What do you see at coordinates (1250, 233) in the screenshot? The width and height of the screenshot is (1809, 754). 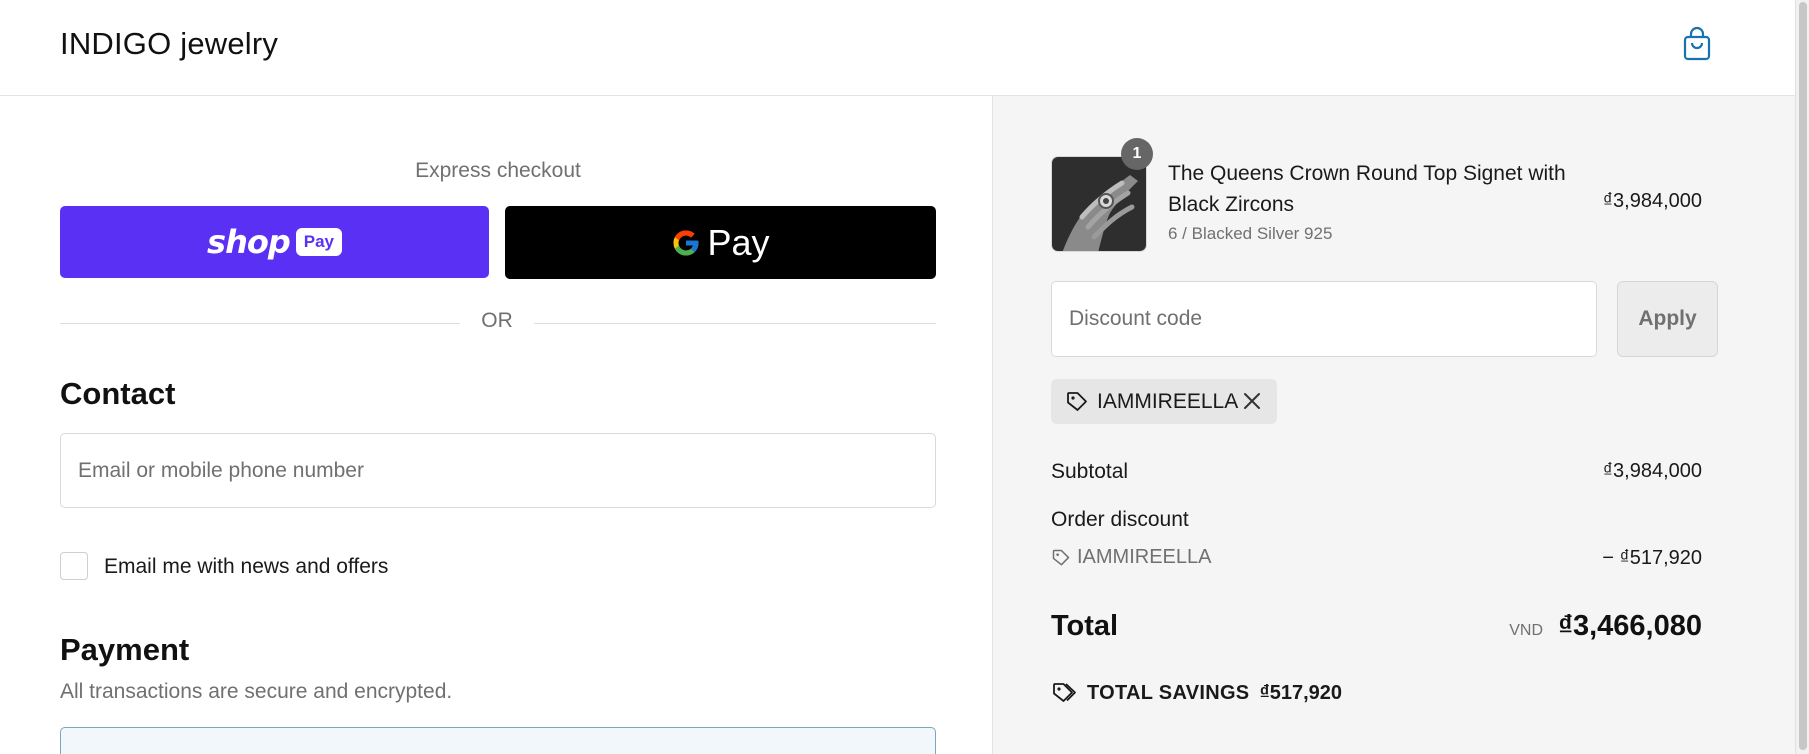 I see `product-variant: 6 / Blacked Silver 925` at bounding box center [1250, 233].